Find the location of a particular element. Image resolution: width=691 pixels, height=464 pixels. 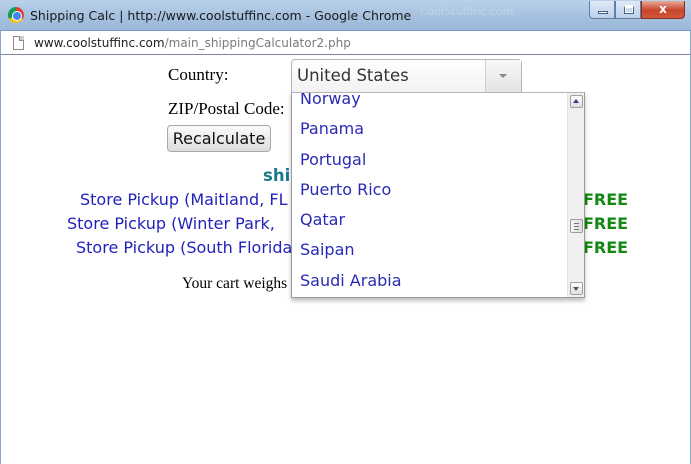

dropdown-scrollbar is located at coordinates (575, 195).